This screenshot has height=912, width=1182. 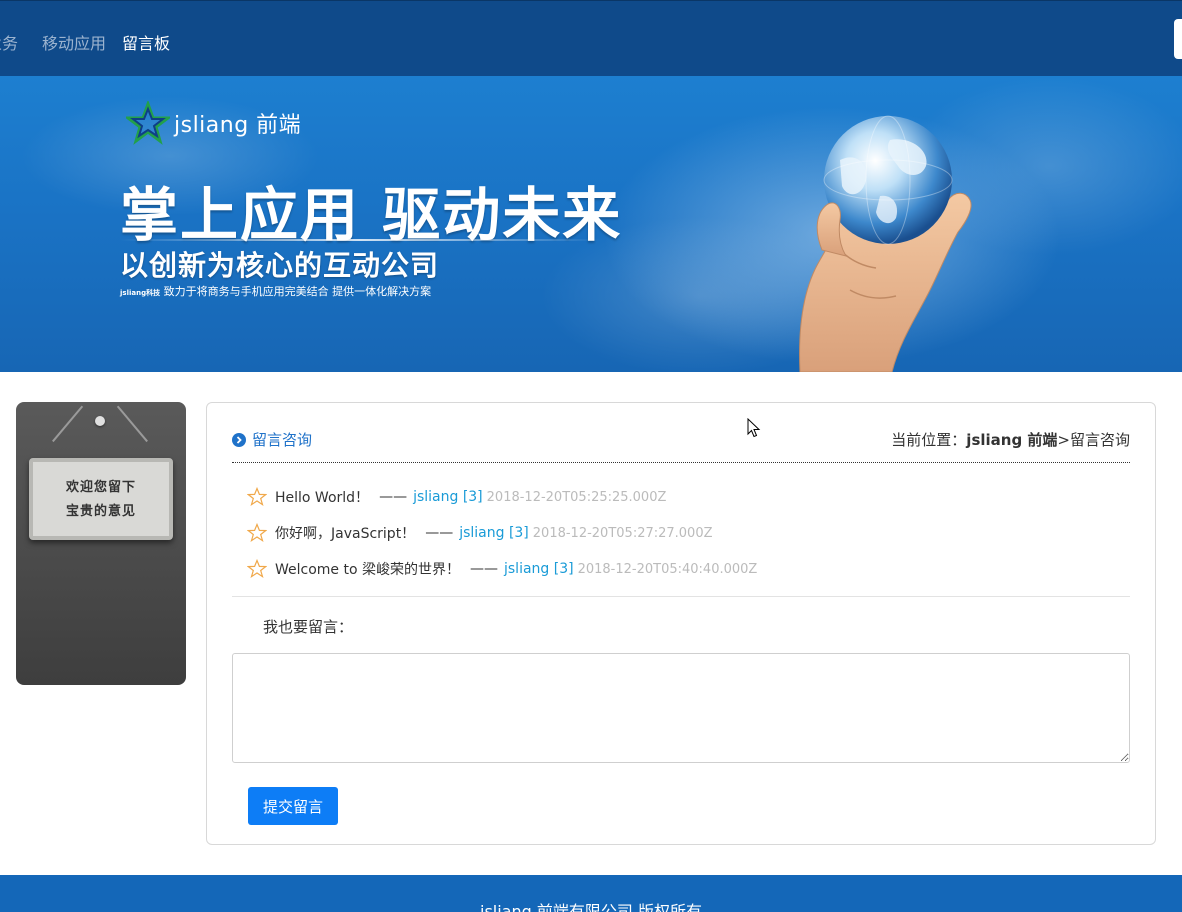 I want to click on tagline-brand: jsliang科技, so click(x=140, y=293).